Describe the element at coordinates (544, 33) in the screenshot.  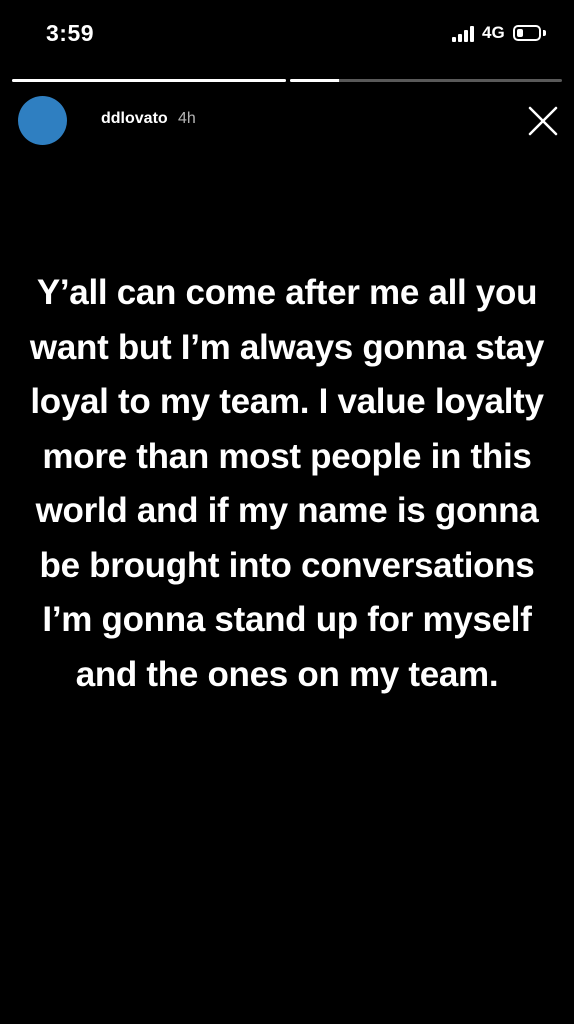
I see `battery-nub` at that location.